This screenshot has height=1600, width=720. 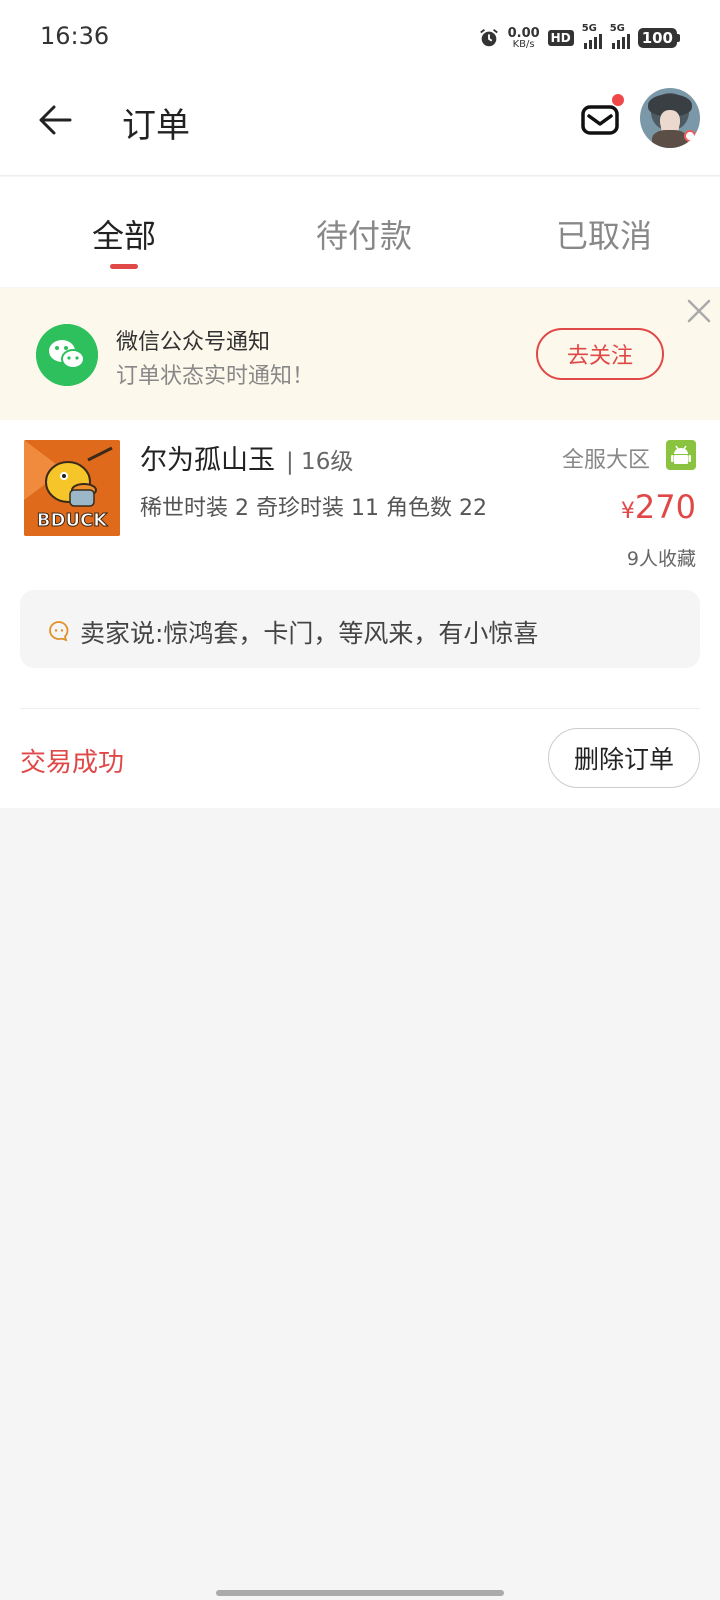 What do you see at coordinates (313, 508) in the screenshot?
I see `product-description: 稀世时装 2 奇珍时装 11 角色数 22` at bounding box center [313, 508].